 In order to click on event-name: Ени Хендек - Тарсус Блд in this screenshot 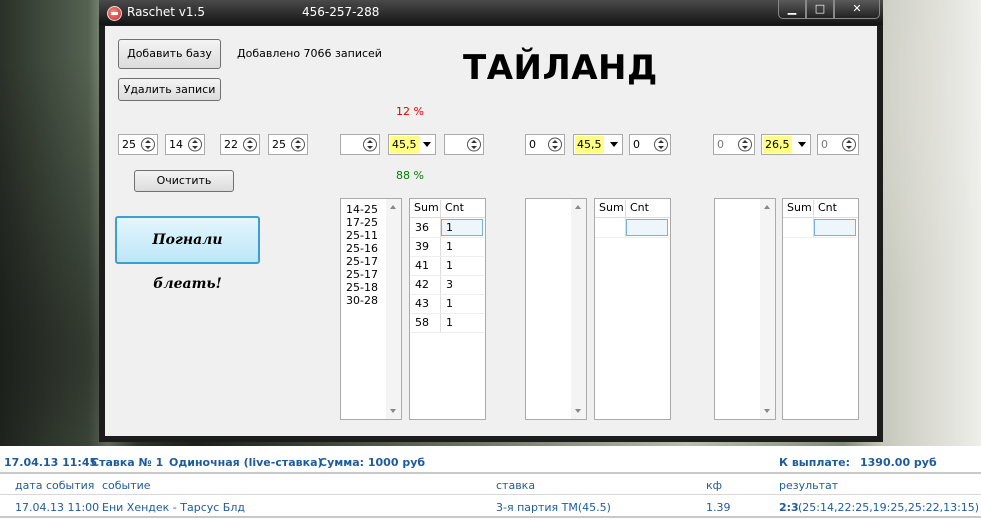, I will do `click(173, 507)`.